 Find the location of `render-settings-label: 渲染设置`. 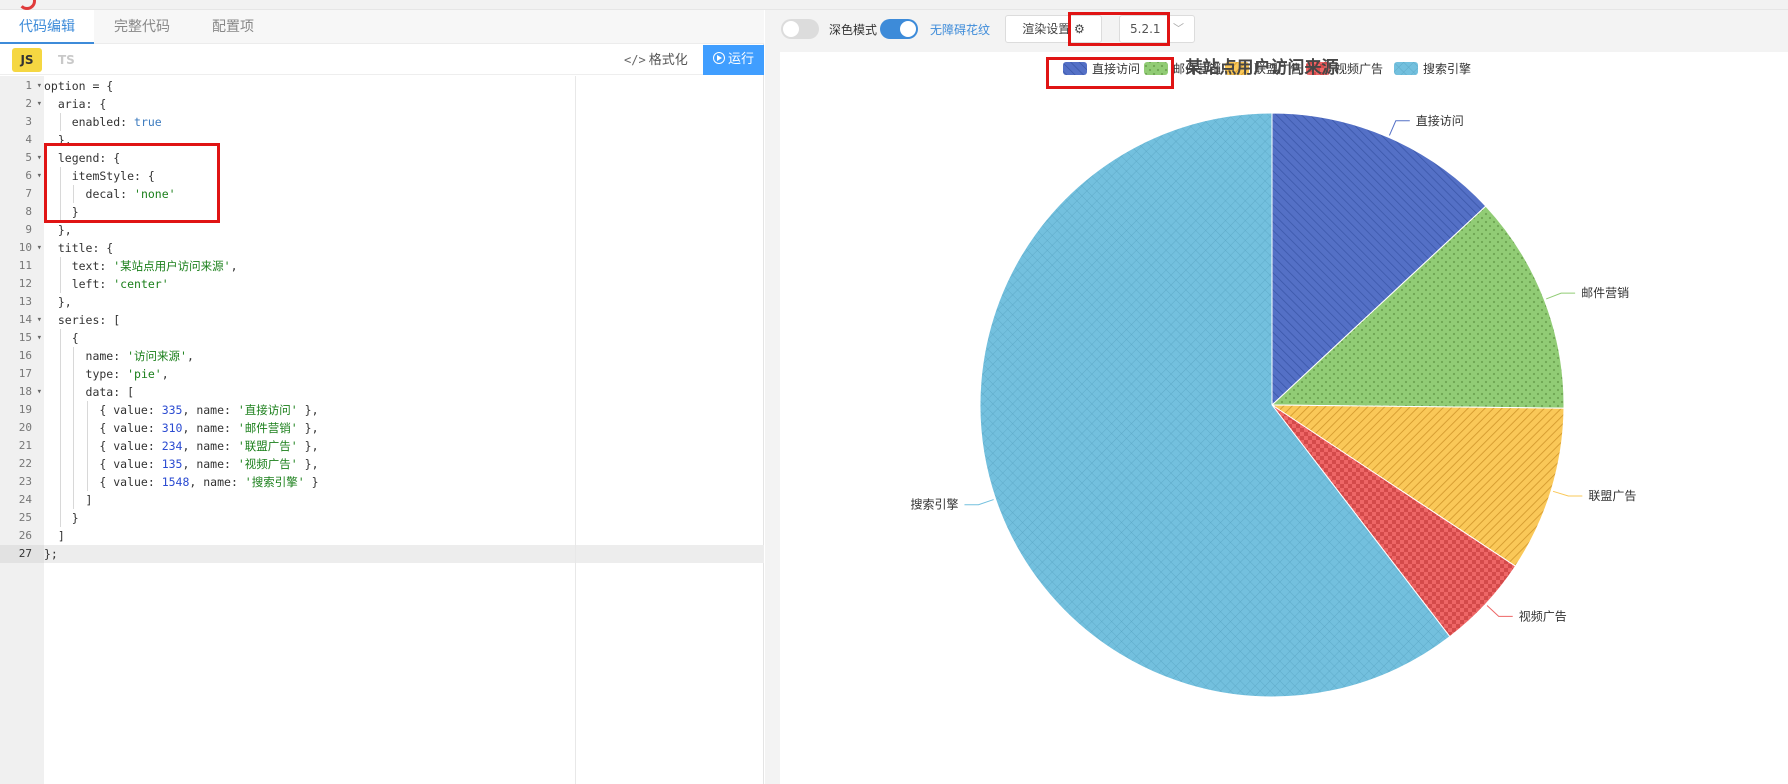

render-settings-label: 渲染设置 is located at coordinates (1046, 29).